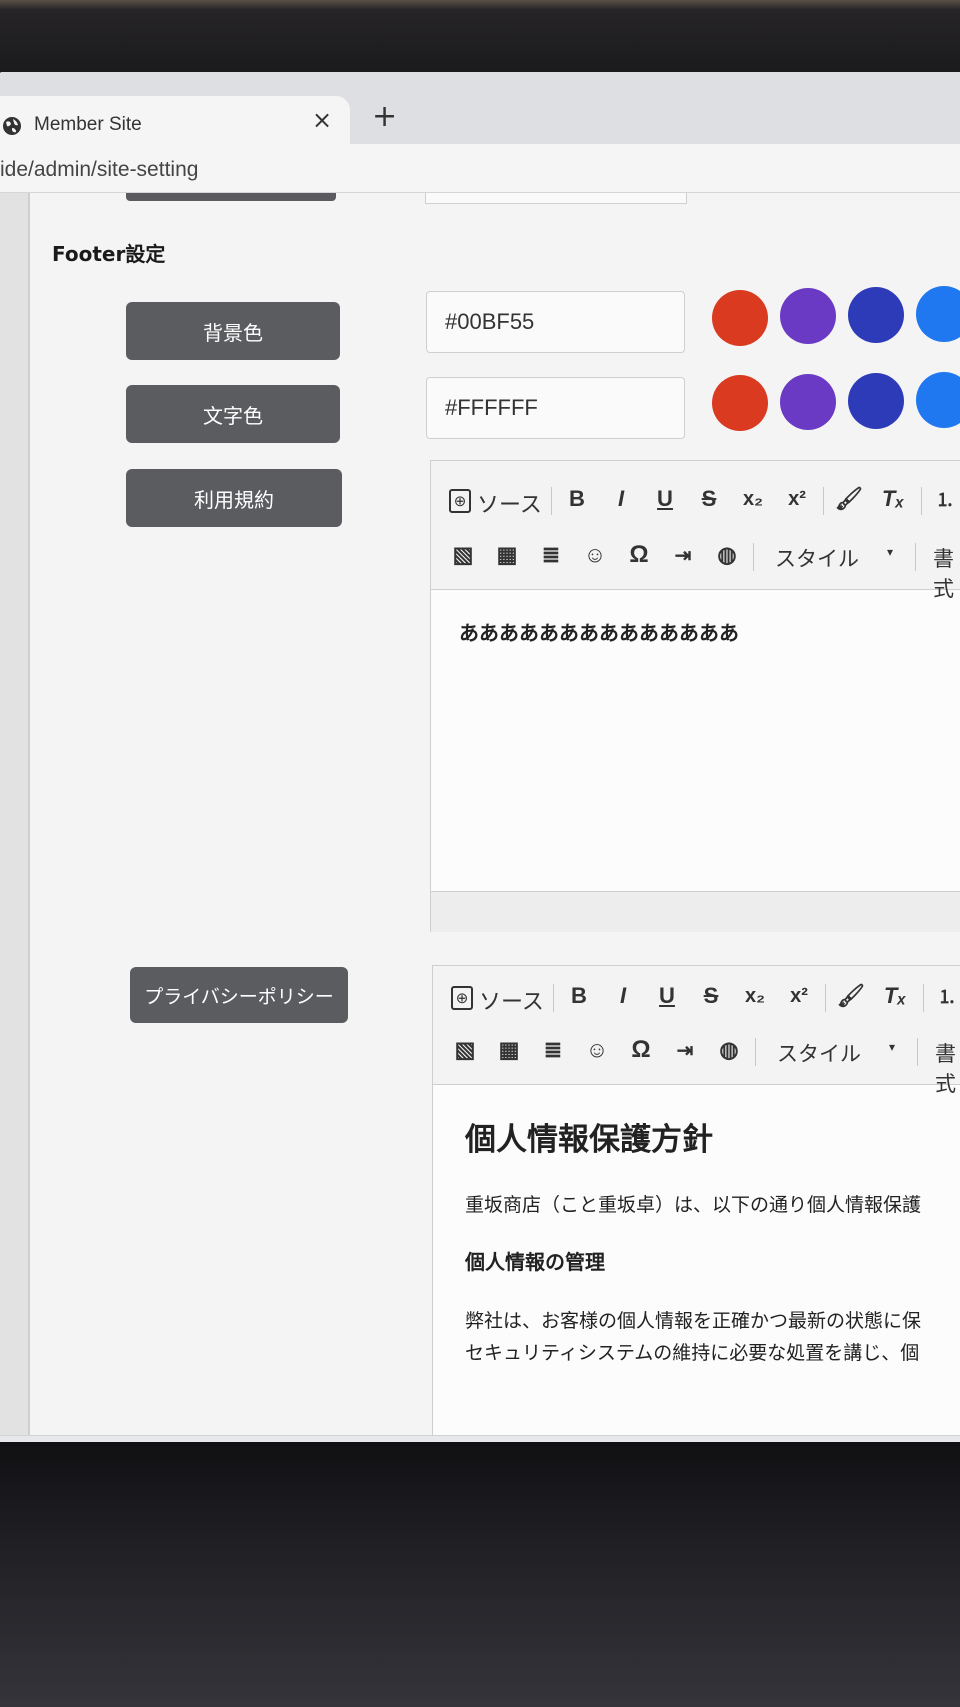 The image size is (960, 1707). Describe the element at coordinates (693, 1319) in the screenshot. I see `privacy-paragraph-line: 弊社は、お客様の個人情報を正確かつ最新の状態に保` at that location.